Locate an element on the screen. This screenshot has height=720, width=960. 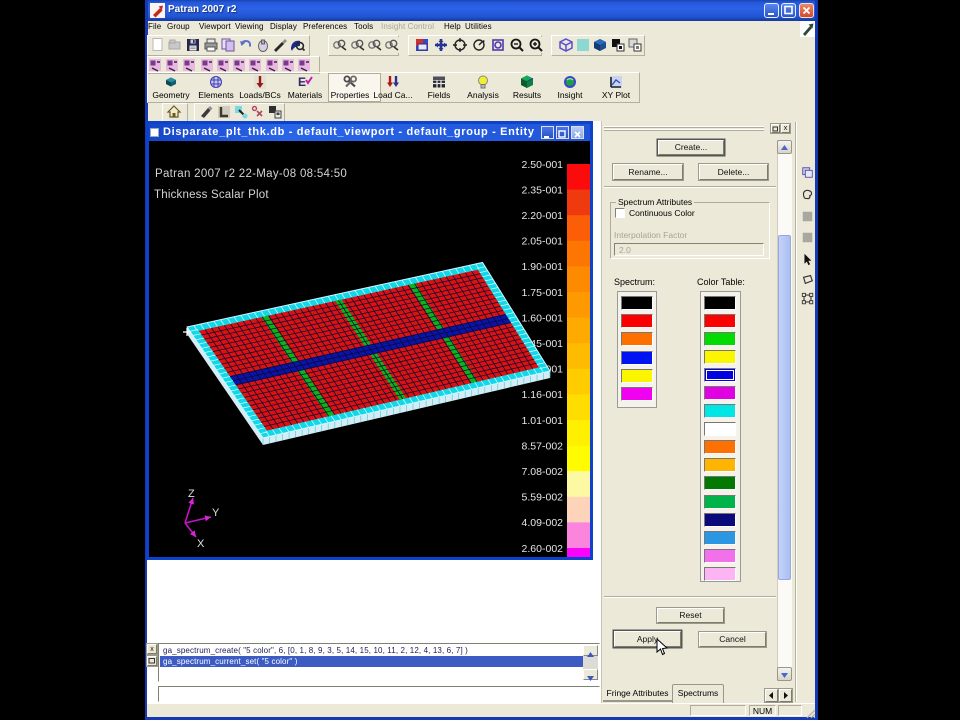
svg-text: 2.60-002 is located at coordinates (543, 549).